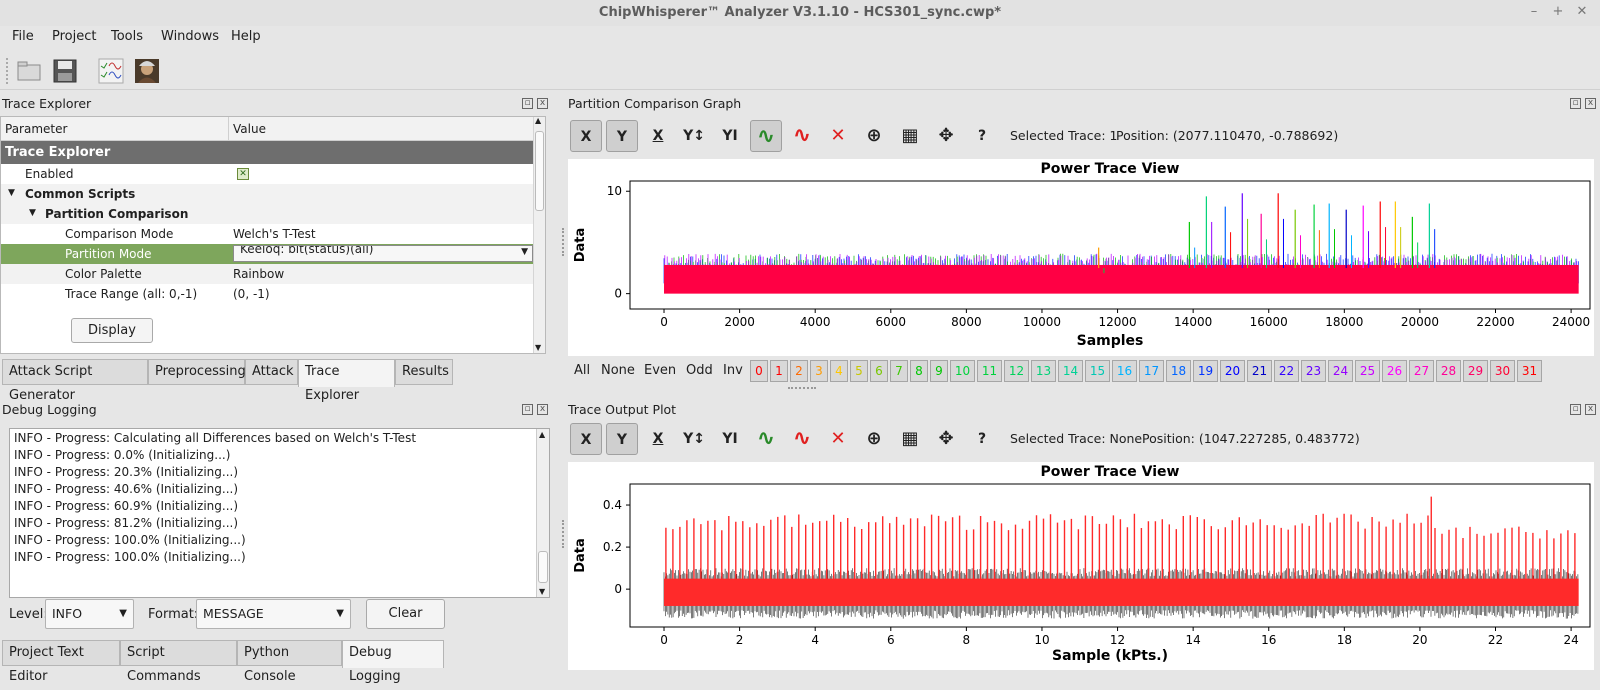  What do you see at coordinates (1016, 371) in the screenshot?
I see `trace-toggle-12: 12` at bounding box center [1016, 371].